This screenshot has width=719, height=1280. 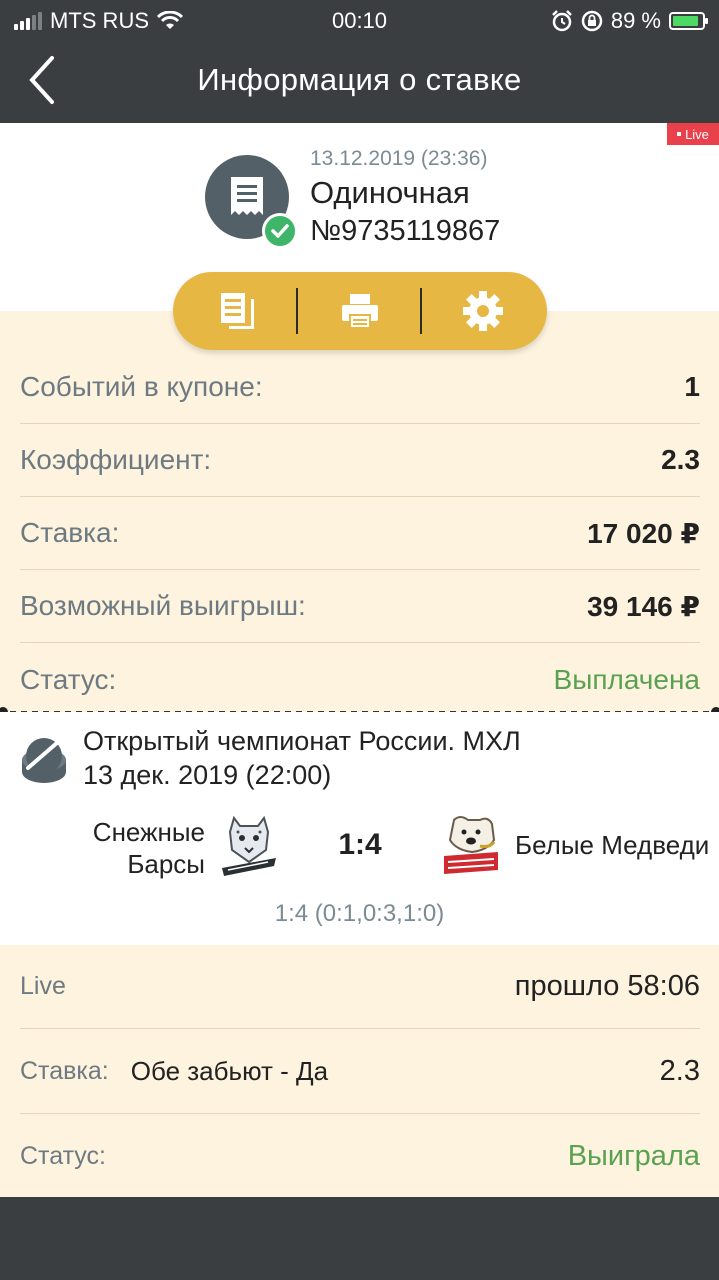 I want to click on nav-bar: Информация о ставке, so click(x=359, y=81).